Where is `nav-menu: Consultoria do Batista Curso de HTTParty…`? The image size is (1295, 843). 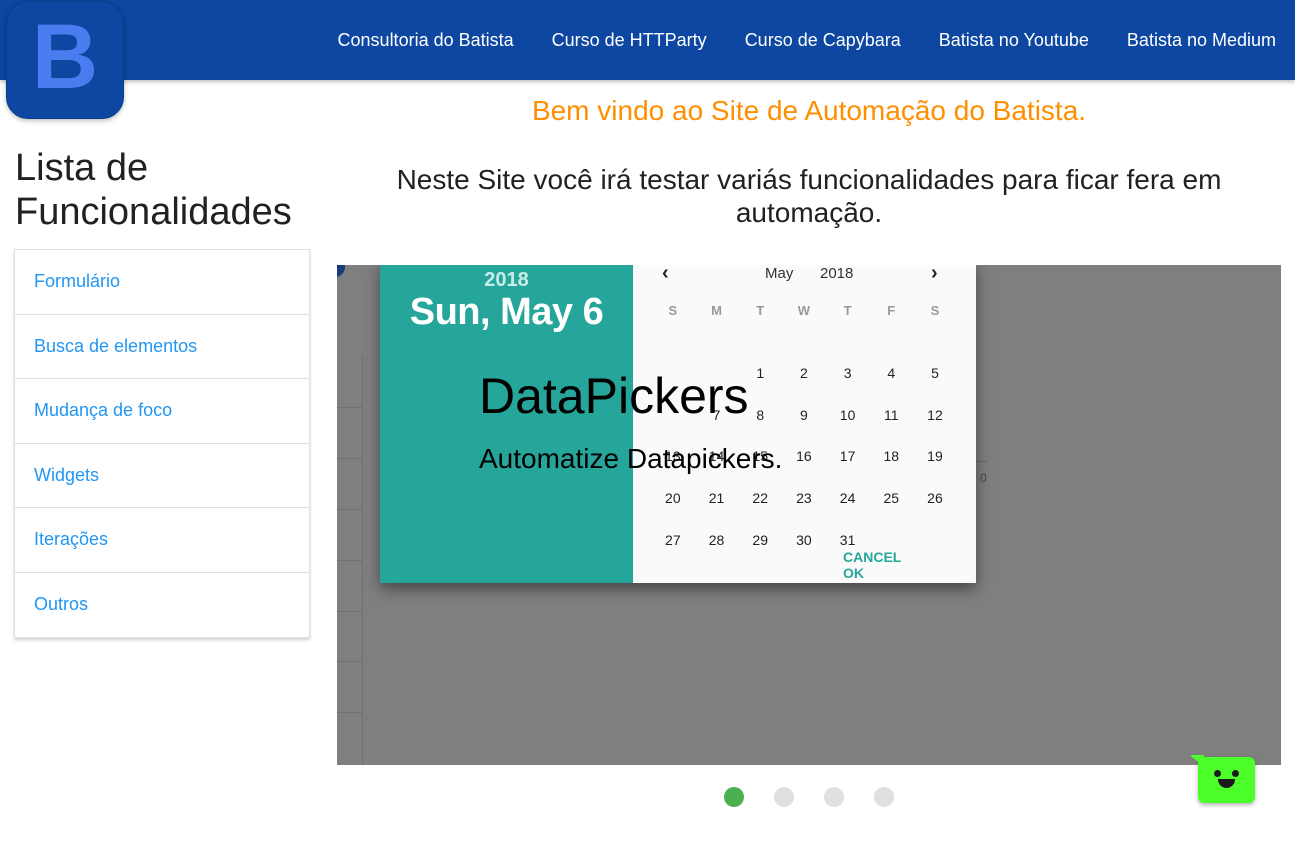 nav-menu: Consultoria do Batista Curso de HTTParty… is located at coordinates (807, 40).